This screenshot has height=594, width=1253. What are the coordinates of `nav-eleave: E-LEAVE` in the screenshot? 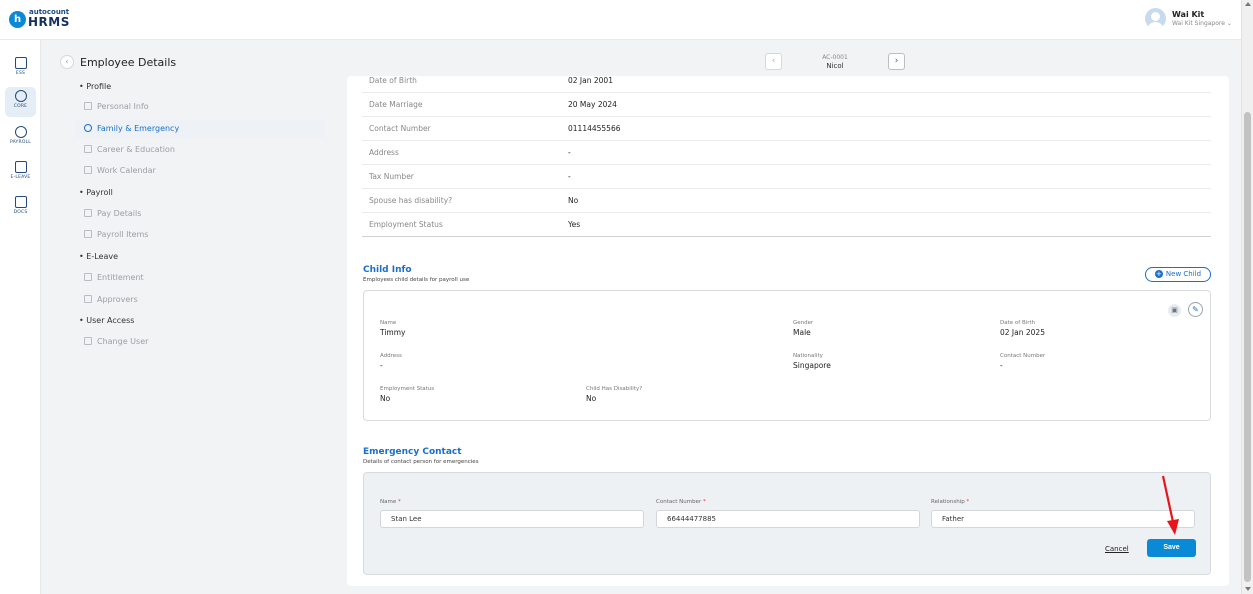 It's located at (20, 173).